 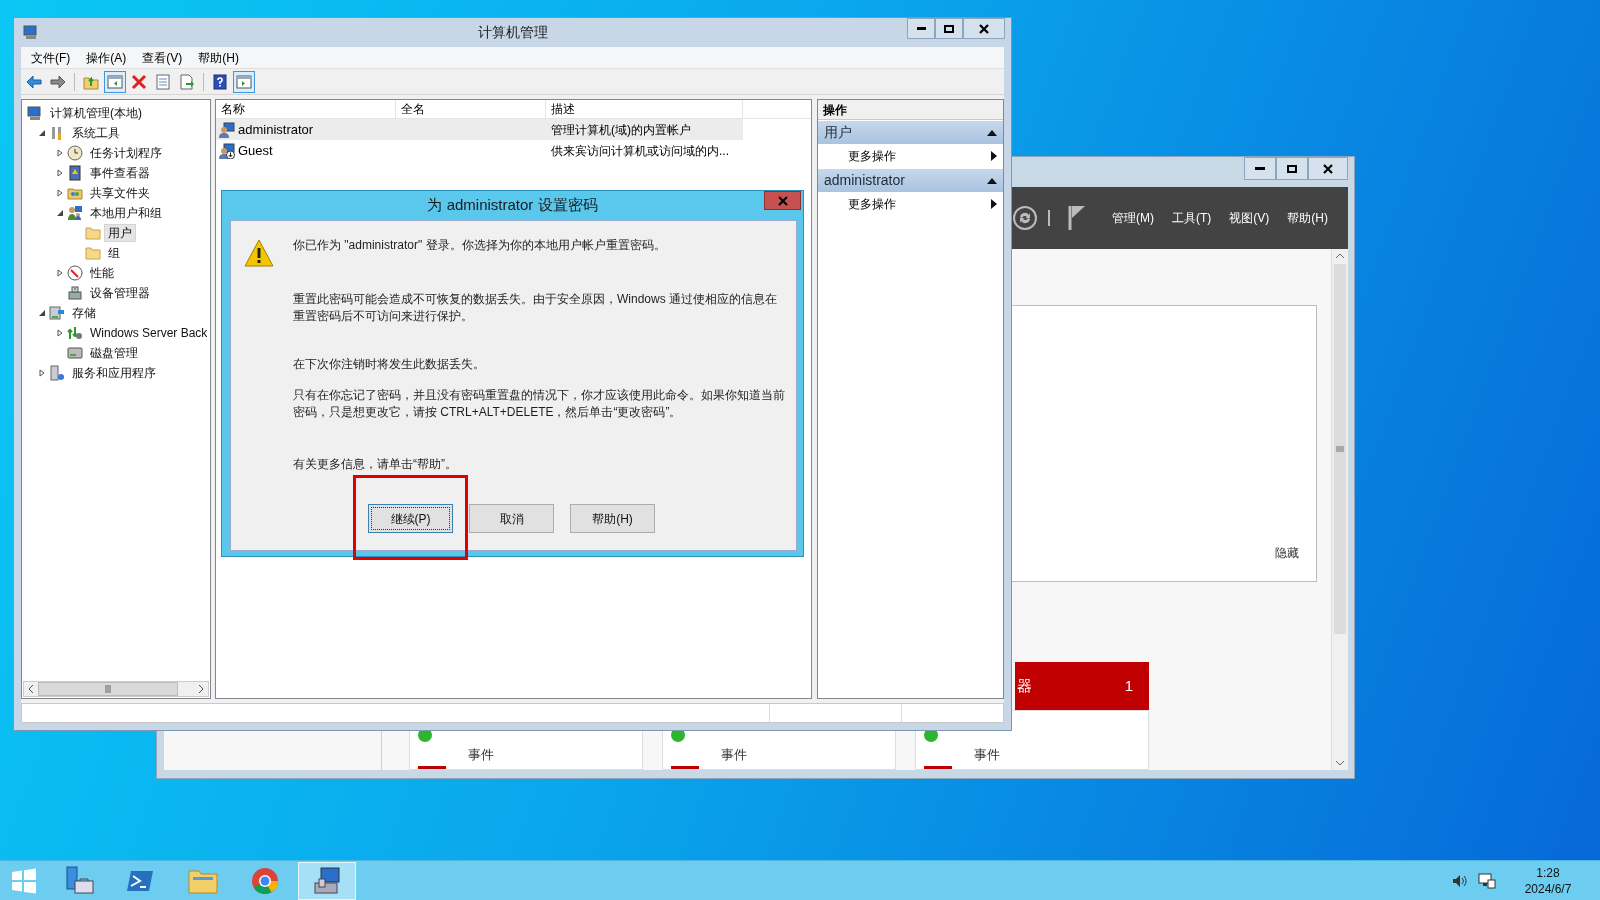 What do you see at coordinates (120, 293) in the screenshot?
I see `tree-item: 设备管理器` at bounding box center [120, 293].